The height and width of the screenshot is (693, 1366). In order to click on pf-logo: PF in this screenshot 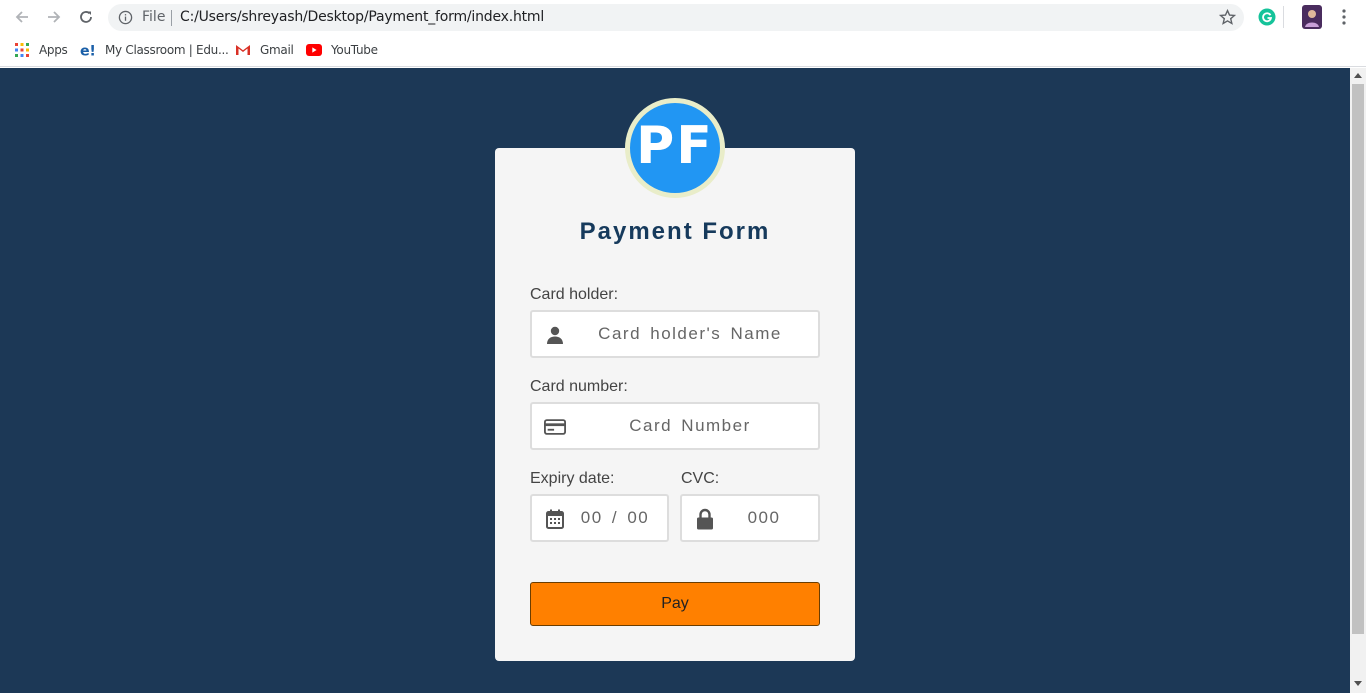, I will do `click(675, 148)`.